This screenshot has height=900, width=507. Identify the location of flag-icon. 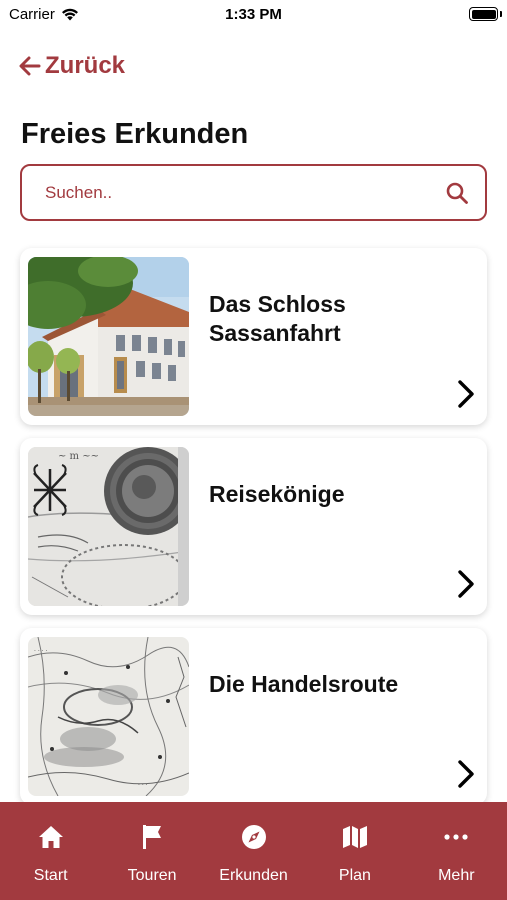
(152, 837).